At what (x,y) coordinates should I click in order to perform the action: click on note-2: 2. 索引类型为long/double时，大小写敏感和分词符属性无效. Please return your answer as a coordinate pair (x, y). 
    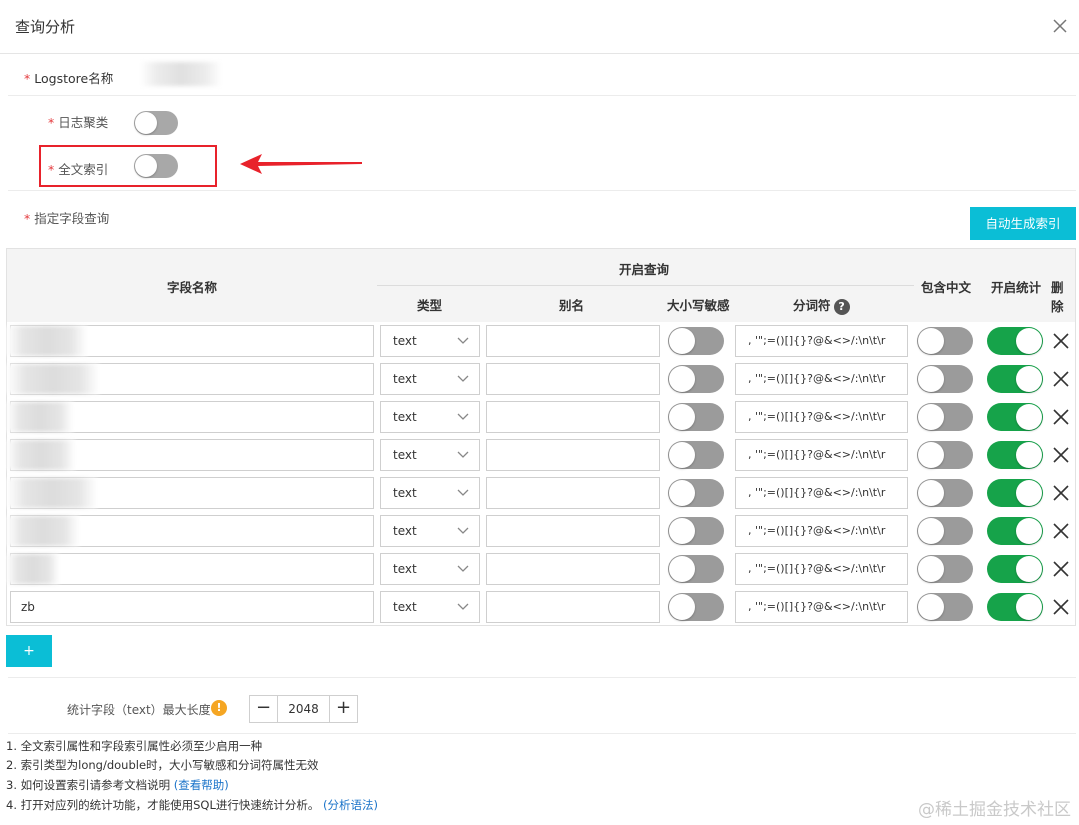
    Looking at the image, I should click on (162, 765).